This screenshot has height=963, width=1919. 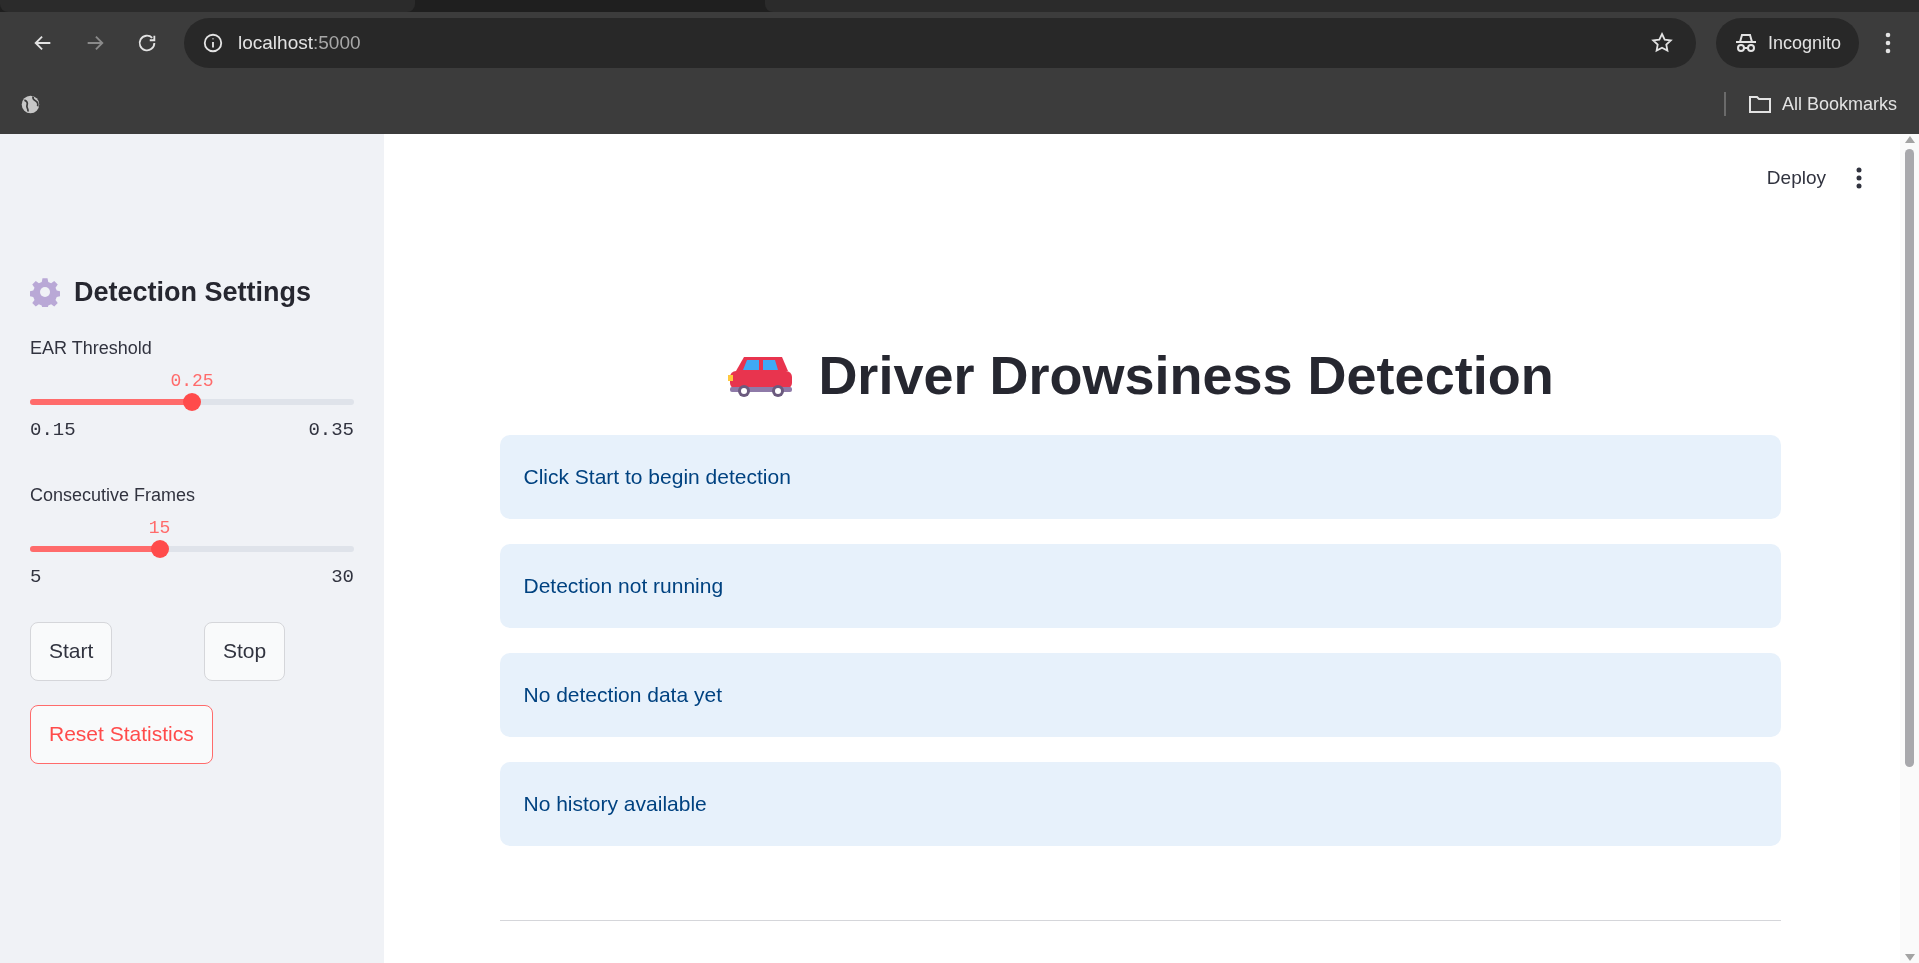 I want to click on sidebar-title: Detection Settings, so click(x=193, y=292).